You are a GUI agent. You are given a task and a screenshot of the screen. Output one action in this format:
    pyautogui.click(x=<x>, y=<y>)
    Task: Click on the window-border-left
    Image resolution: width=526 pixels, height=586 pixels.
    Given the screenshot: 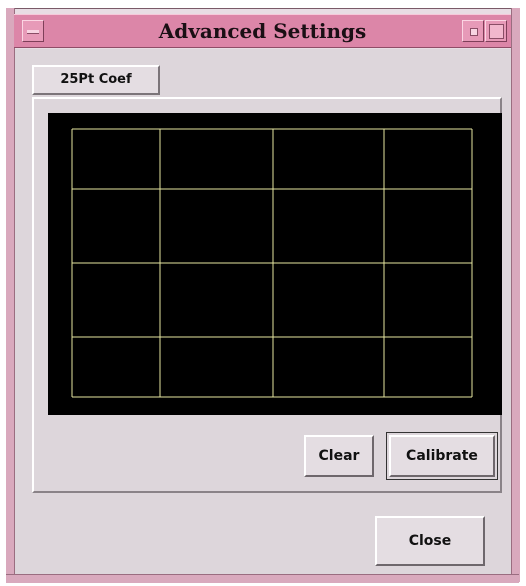 What is the action you would take?
    pyautogui.click(x=10, y=295)
    